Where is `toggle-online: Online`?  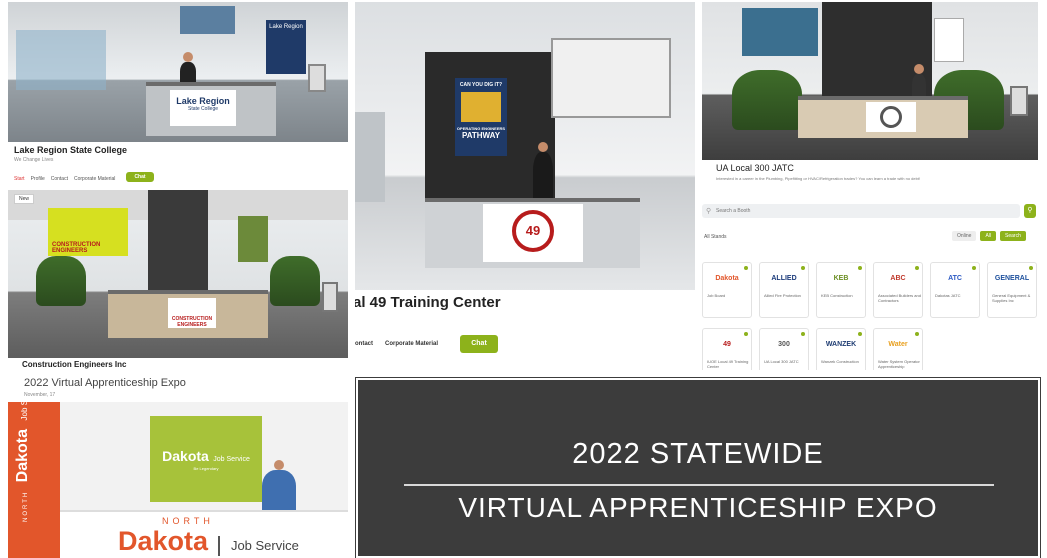 toggle-online: Online is located at coordinates (964, 236).